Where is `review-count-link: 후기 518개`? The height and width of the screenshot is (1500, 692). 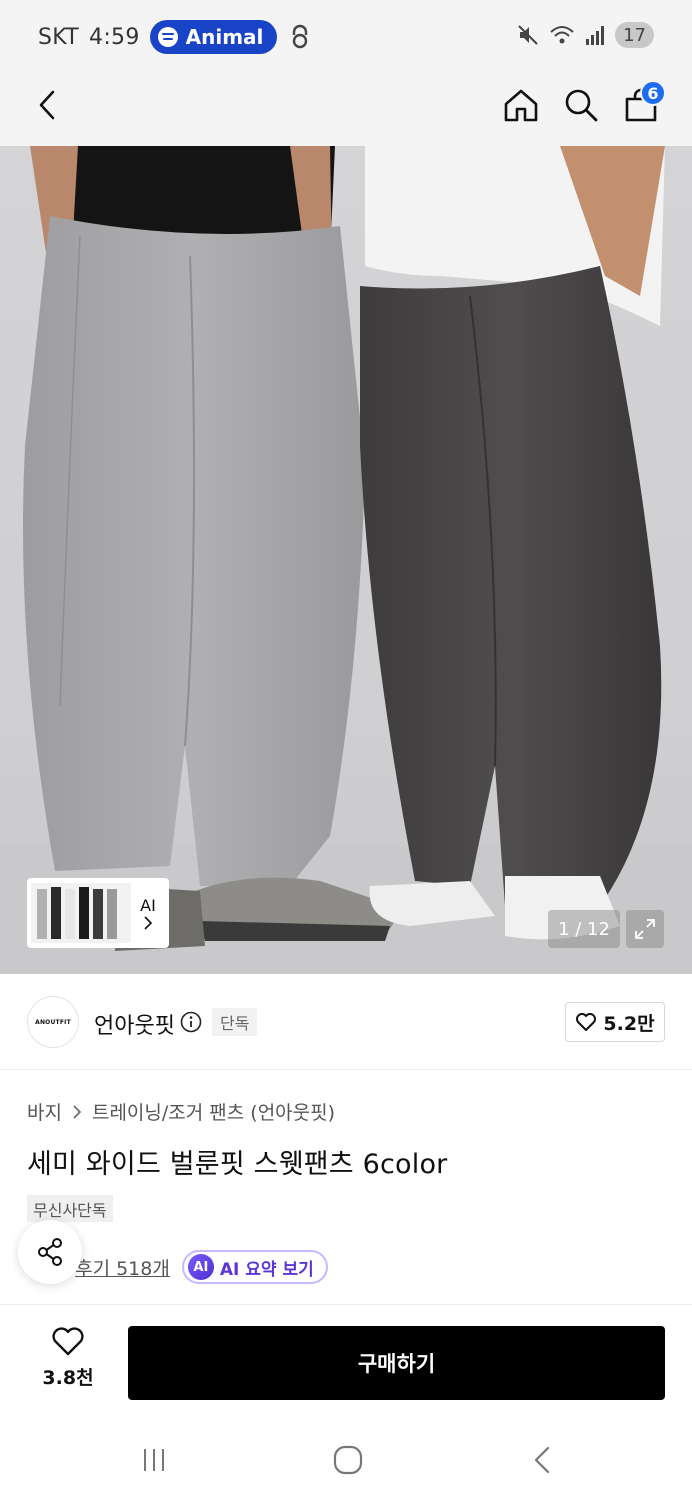 review-count-link: 후기 518개 is located at coordinates (122, 1267).